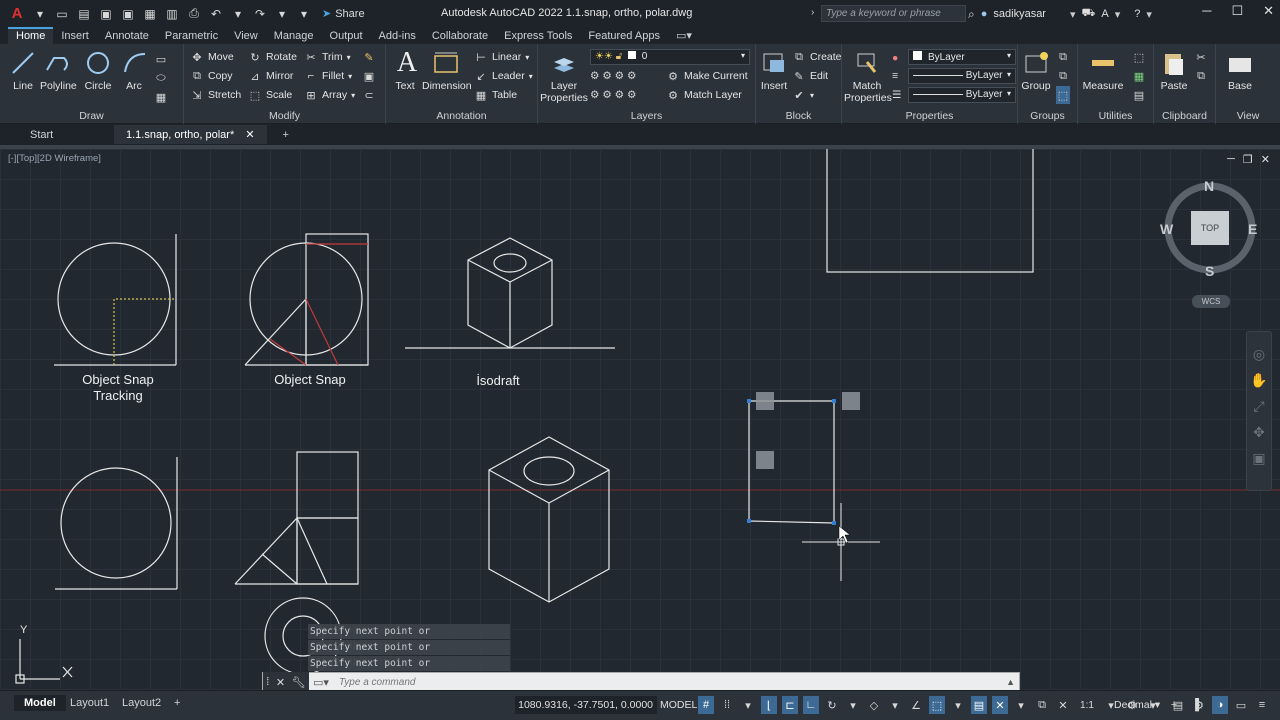  I want to click on isolate-objects-icon: ◑, so click(1220, 705).